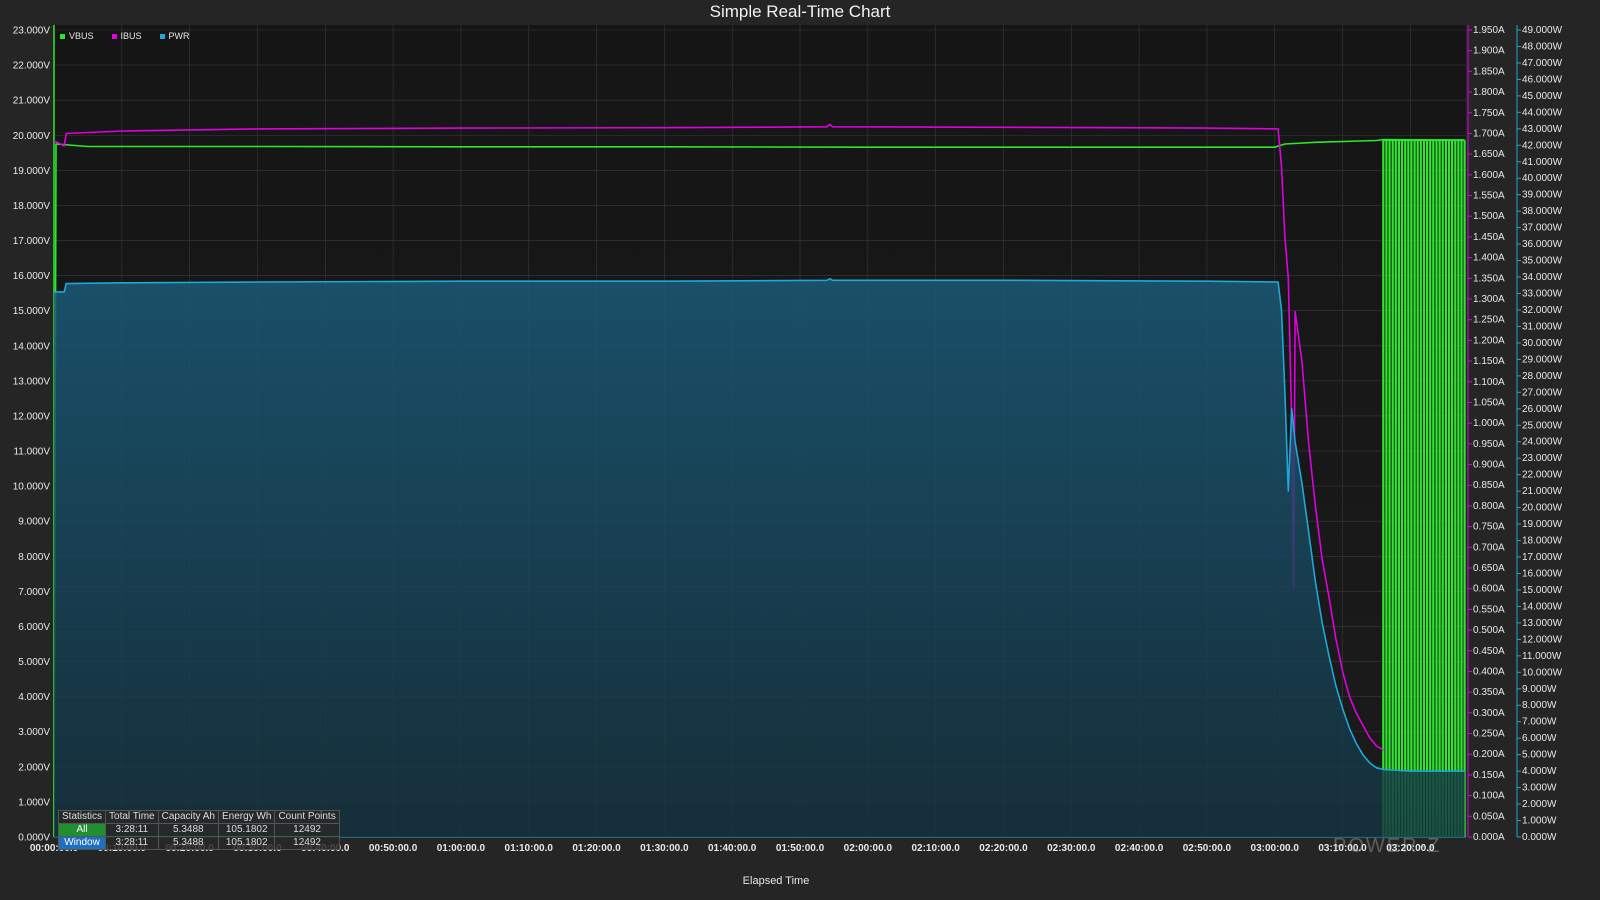 The image size is (1600, 900). What do you see at coordinates (1489, 734) in the screenshot?
I see `y-tick-label-current: 0.250A` at bounding box center [1489, 734].